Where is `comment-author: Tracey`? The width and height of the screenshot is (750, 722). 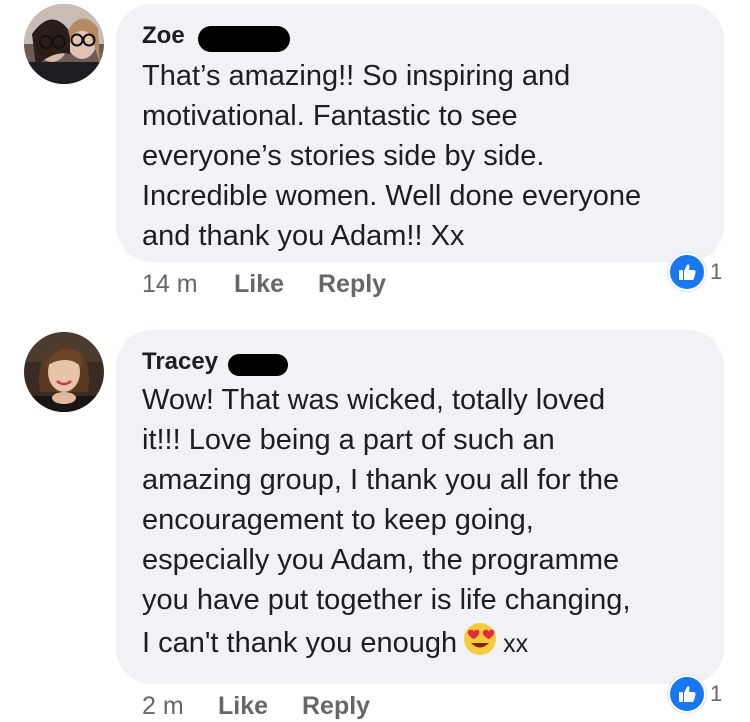
comment-author: Tracey is located at coordinates (180, 362).